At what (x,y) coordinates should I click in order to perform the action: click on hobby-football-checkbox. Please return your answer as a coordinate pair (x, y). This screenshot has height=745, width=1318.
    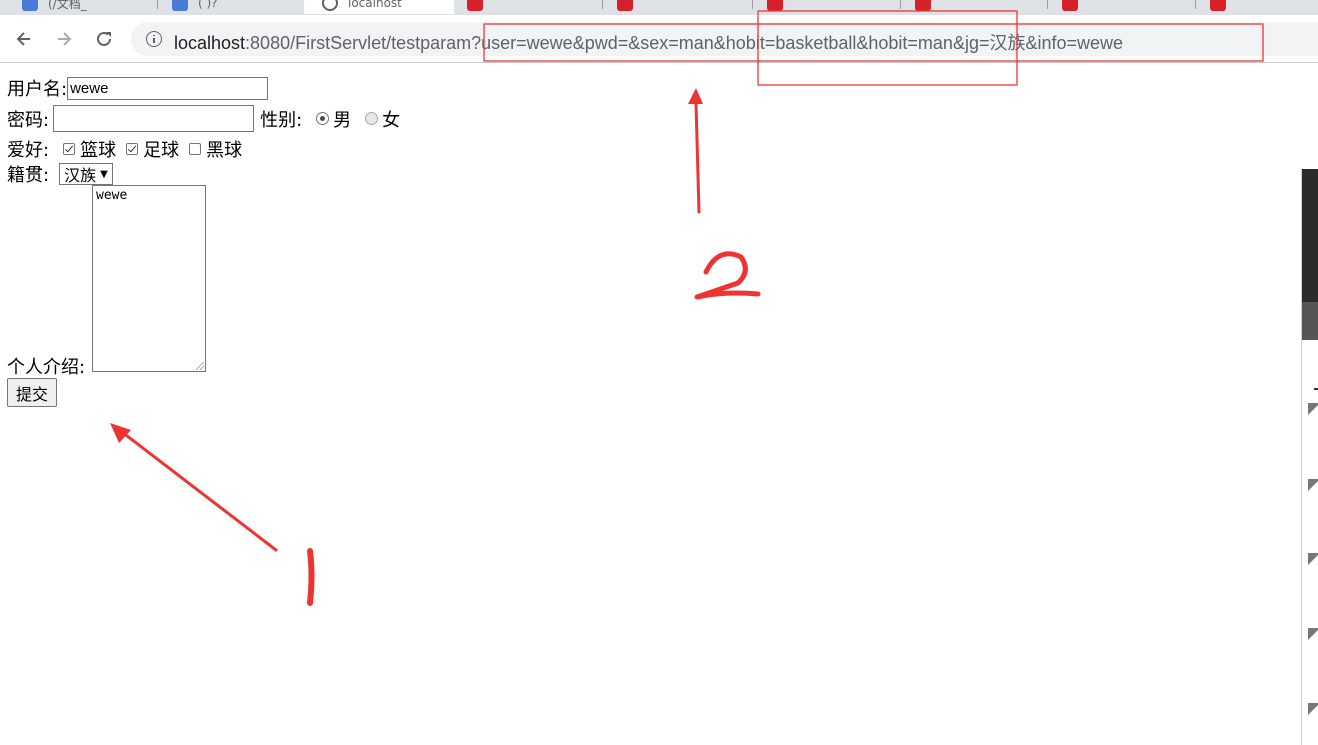
    Looking at the image, I should click on (132, 149).